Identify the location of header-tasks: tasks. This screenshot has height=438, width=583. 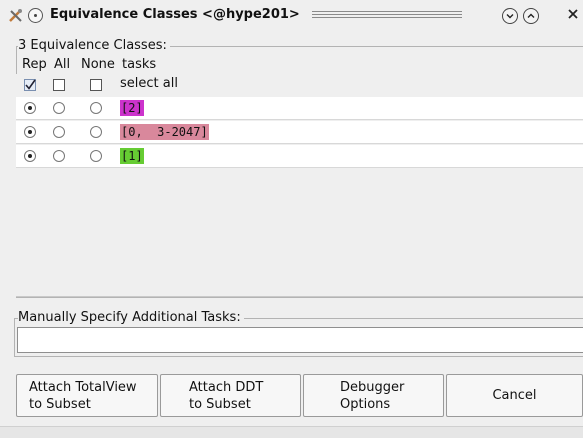
(139, 64).